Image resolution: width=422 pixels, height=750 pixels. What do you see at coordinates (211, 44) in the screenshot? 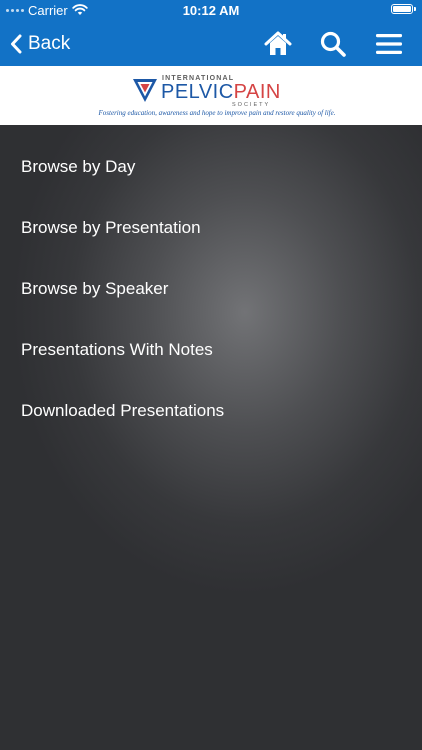
I see `nav-bar: Back` at bounding box center [211, 44].